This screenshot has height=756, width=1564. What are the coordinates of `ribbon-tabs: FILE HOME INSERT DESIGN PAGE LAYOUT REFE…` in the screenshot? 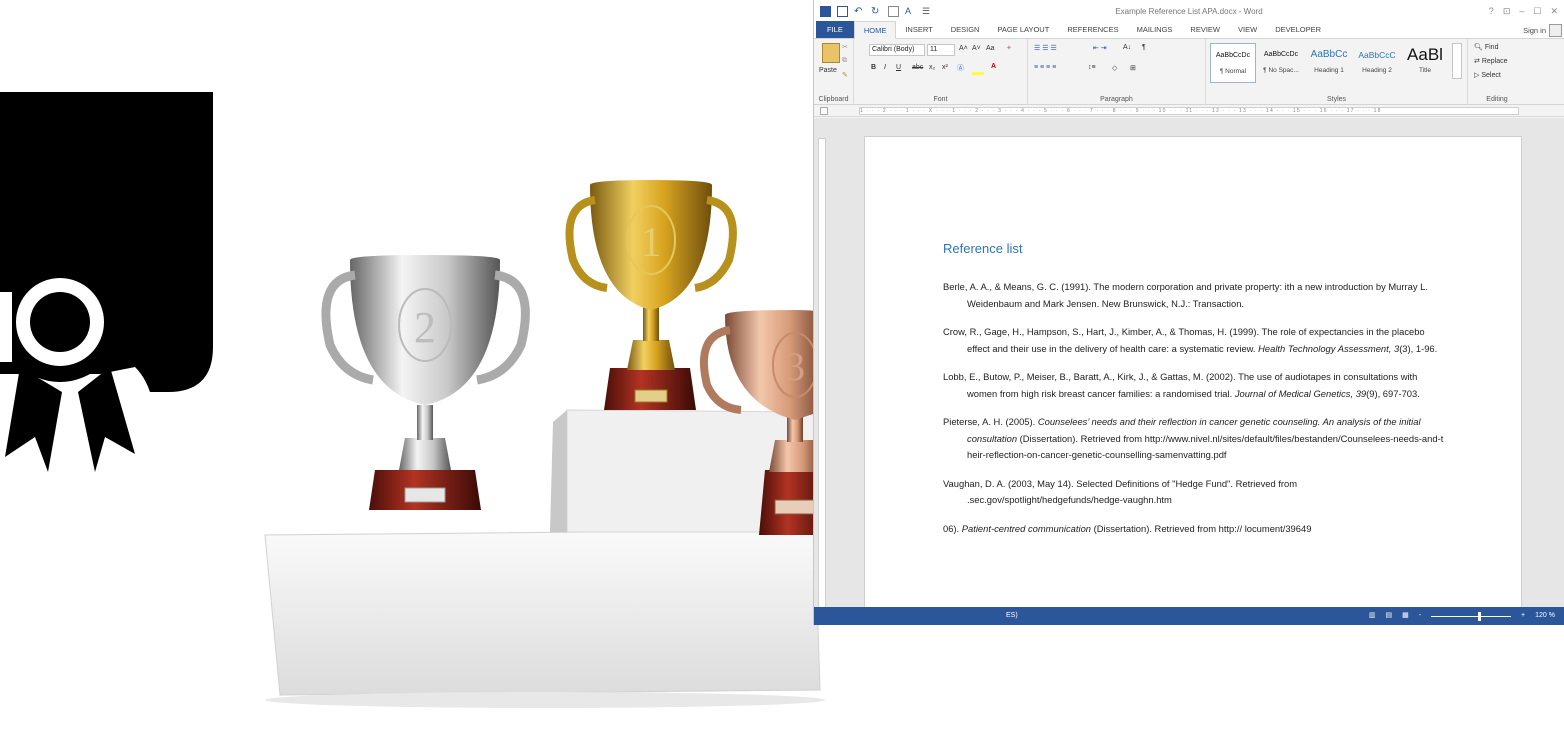 It's located at (1189, 30).